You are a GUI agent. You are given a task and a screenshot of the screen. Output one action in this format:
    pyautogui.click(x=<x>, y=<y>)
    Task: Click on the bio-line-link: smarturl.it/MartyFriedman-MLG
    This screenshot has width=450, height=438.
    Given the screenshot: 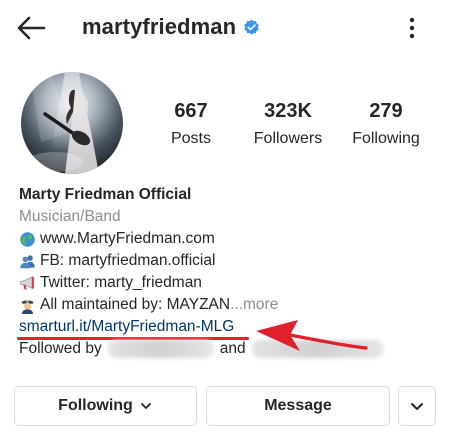 What is the action you would take?
    pyautogui.click(x=228, y=328)
    